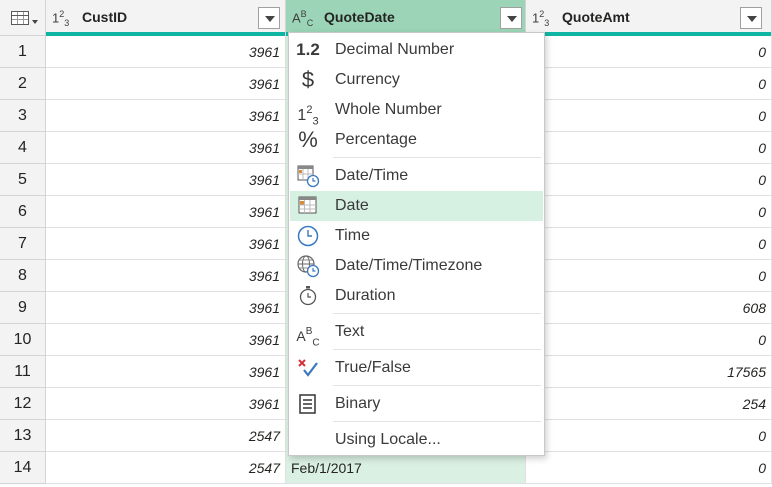  Describe the element at coordinates (302, 115) in the screenshot. I see `type-glyph: 1` at that location.